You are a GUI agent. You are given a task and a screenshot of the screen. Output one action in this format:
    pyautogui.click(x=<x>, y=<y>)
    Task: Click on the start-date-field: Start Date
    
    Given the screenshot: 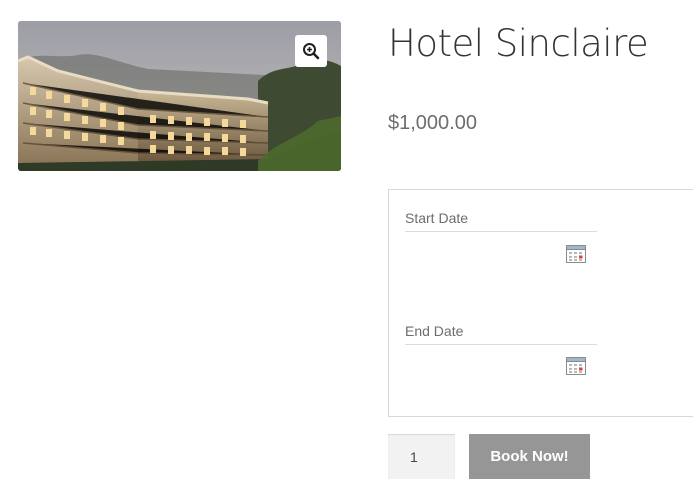 What is the action you would take?
    pyautogui.click(x=501, y=236)
    